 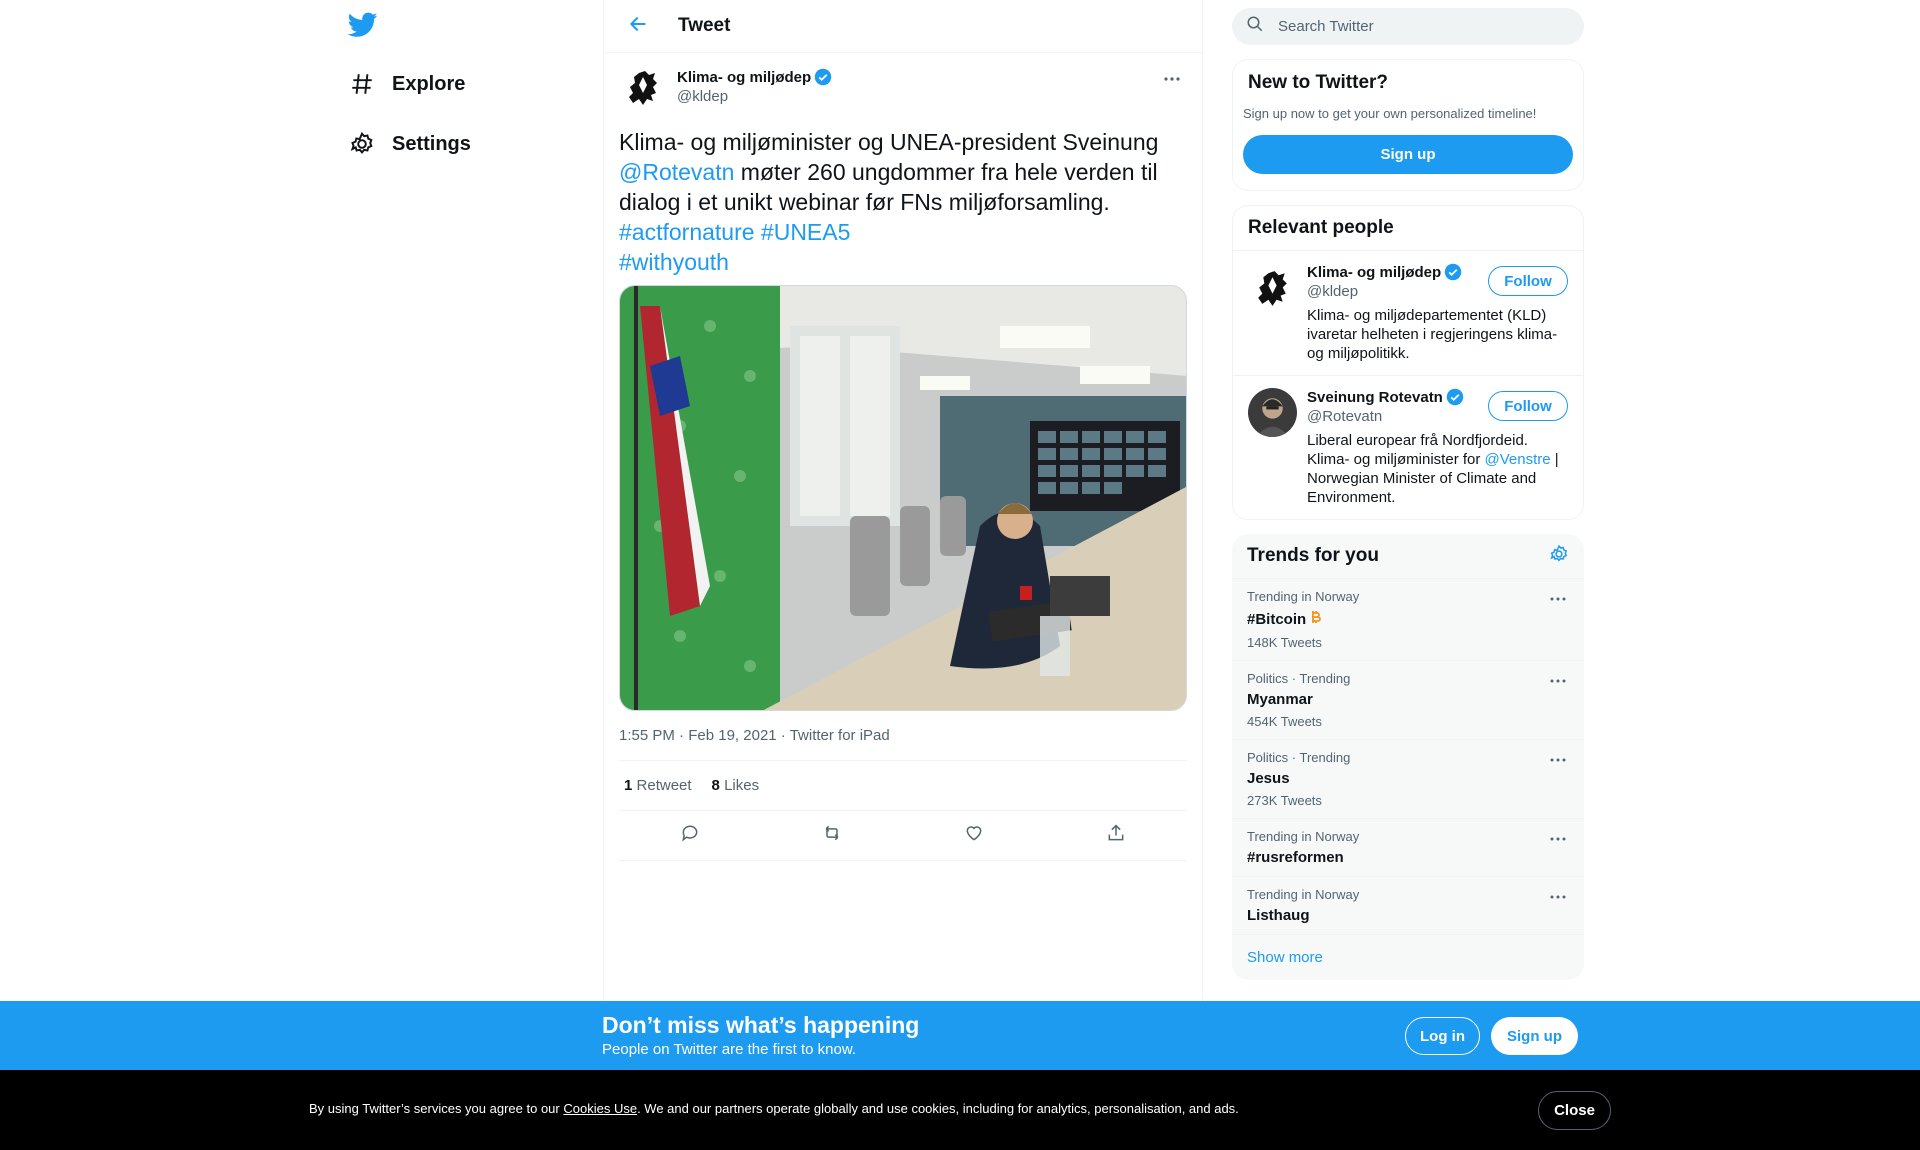 I want to click on tweet-photo, so click(x=903, y=498).